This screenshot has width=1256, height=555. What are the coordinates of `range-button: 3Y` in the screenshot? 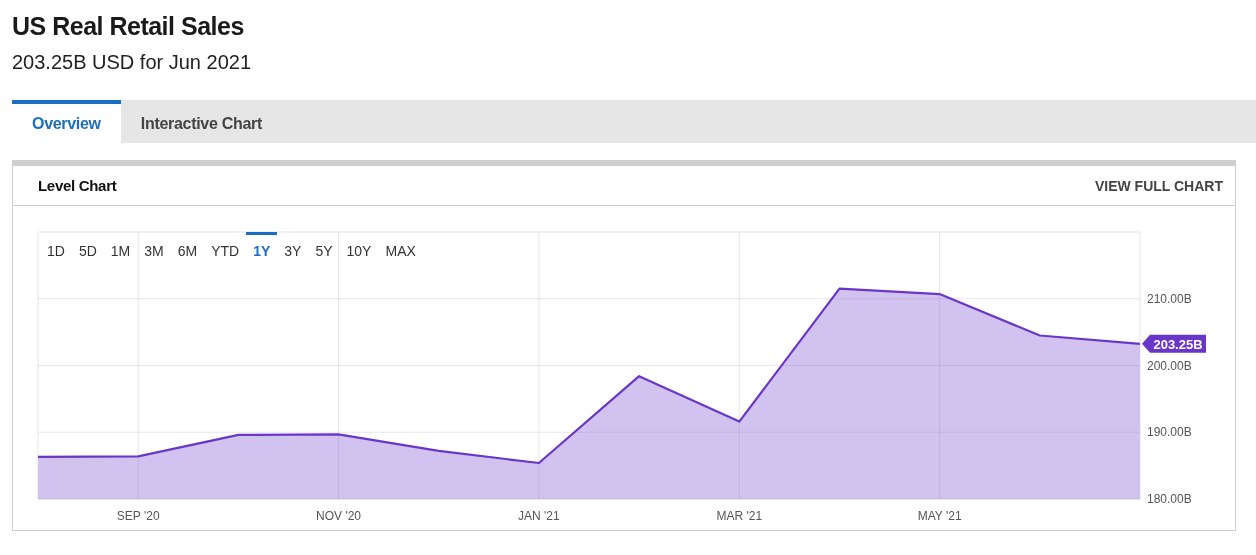 It's located at (293, 247).